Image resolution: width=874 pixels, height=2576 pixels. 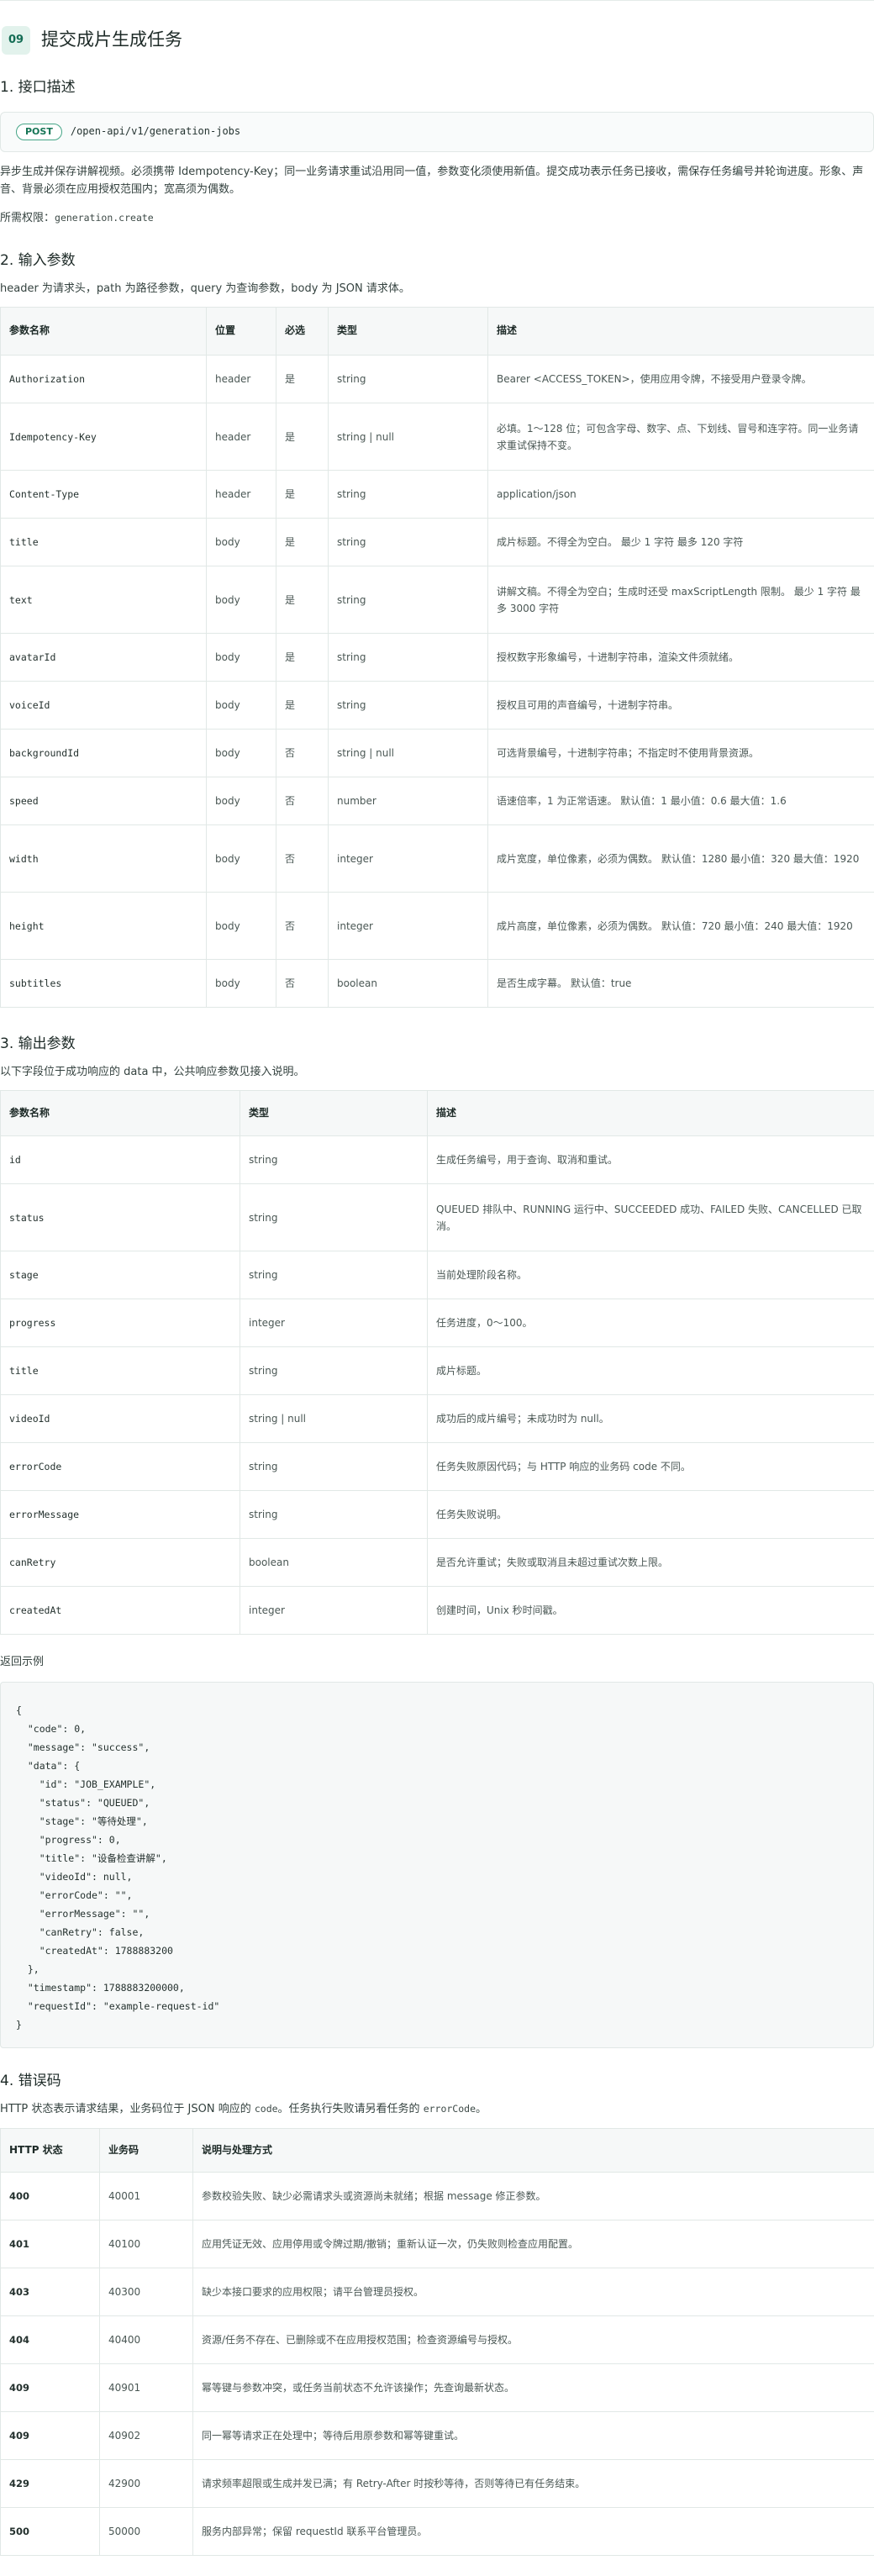 What do you see at coordinates (27, 218) in the screenshot?
I see `permission-label: 所需权限：` at bounding box center [27, 218].